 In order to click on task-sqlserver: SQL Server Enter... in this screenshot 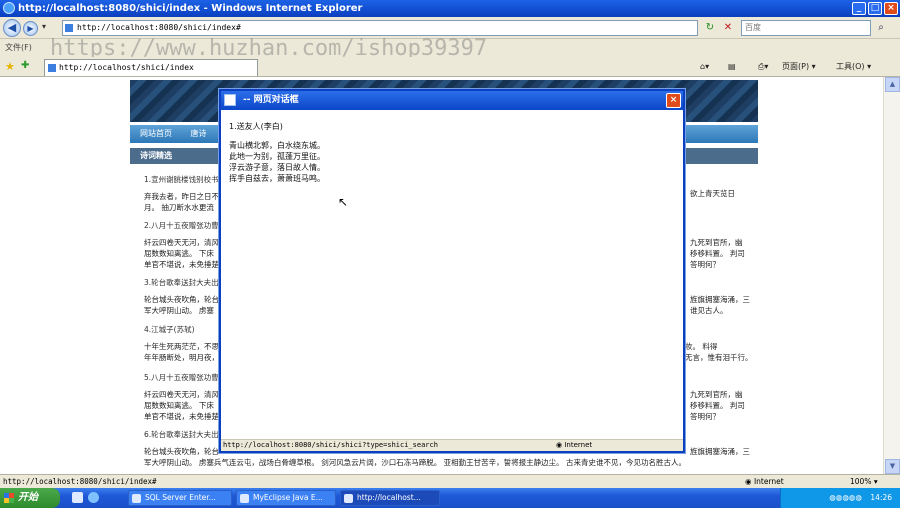, I will do `click(180, 498)`.